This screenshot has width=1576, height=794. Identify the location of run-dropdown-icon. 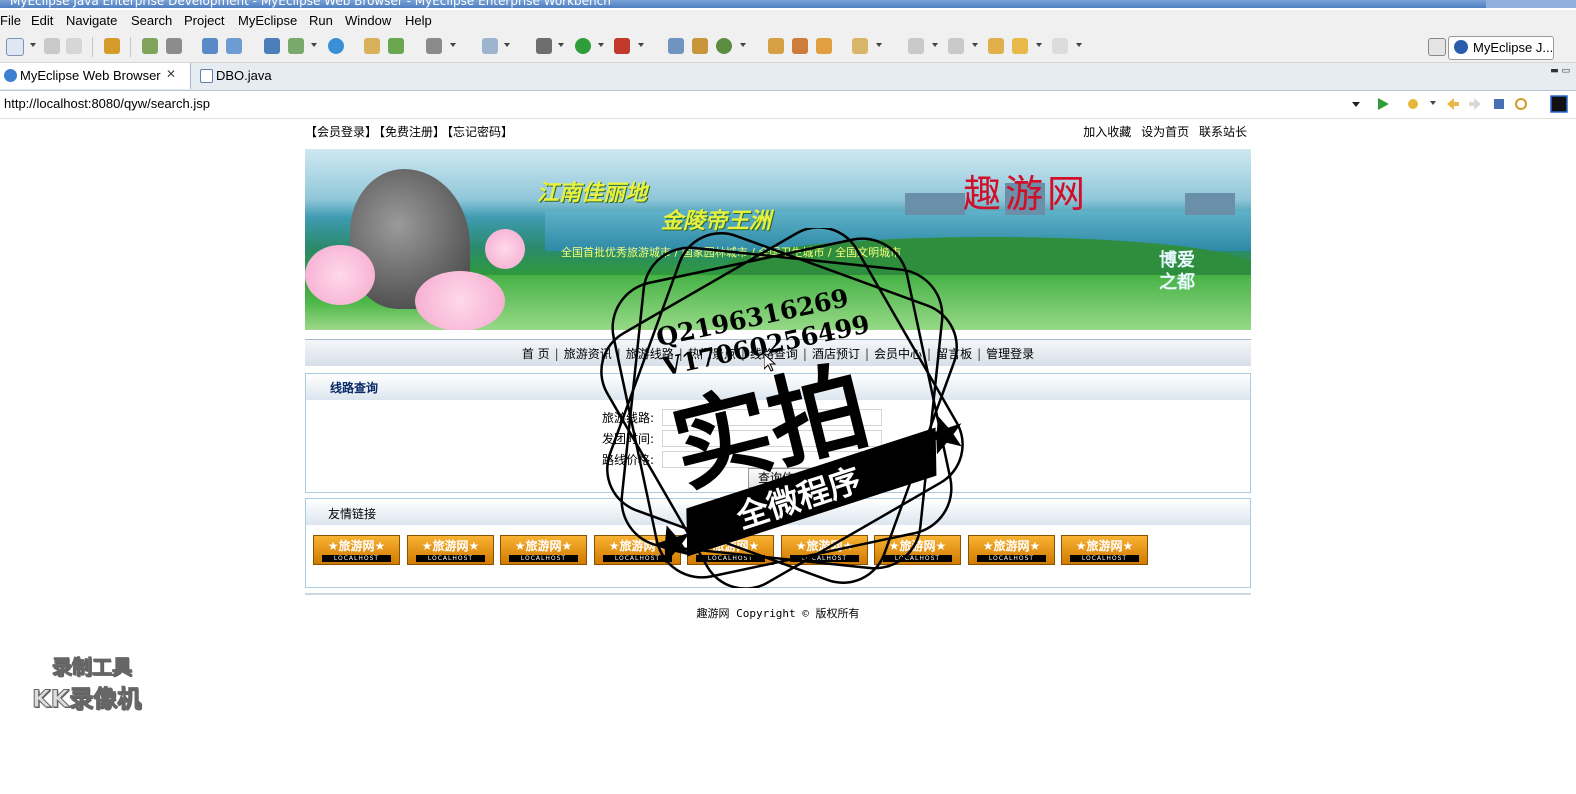
(601, 45).